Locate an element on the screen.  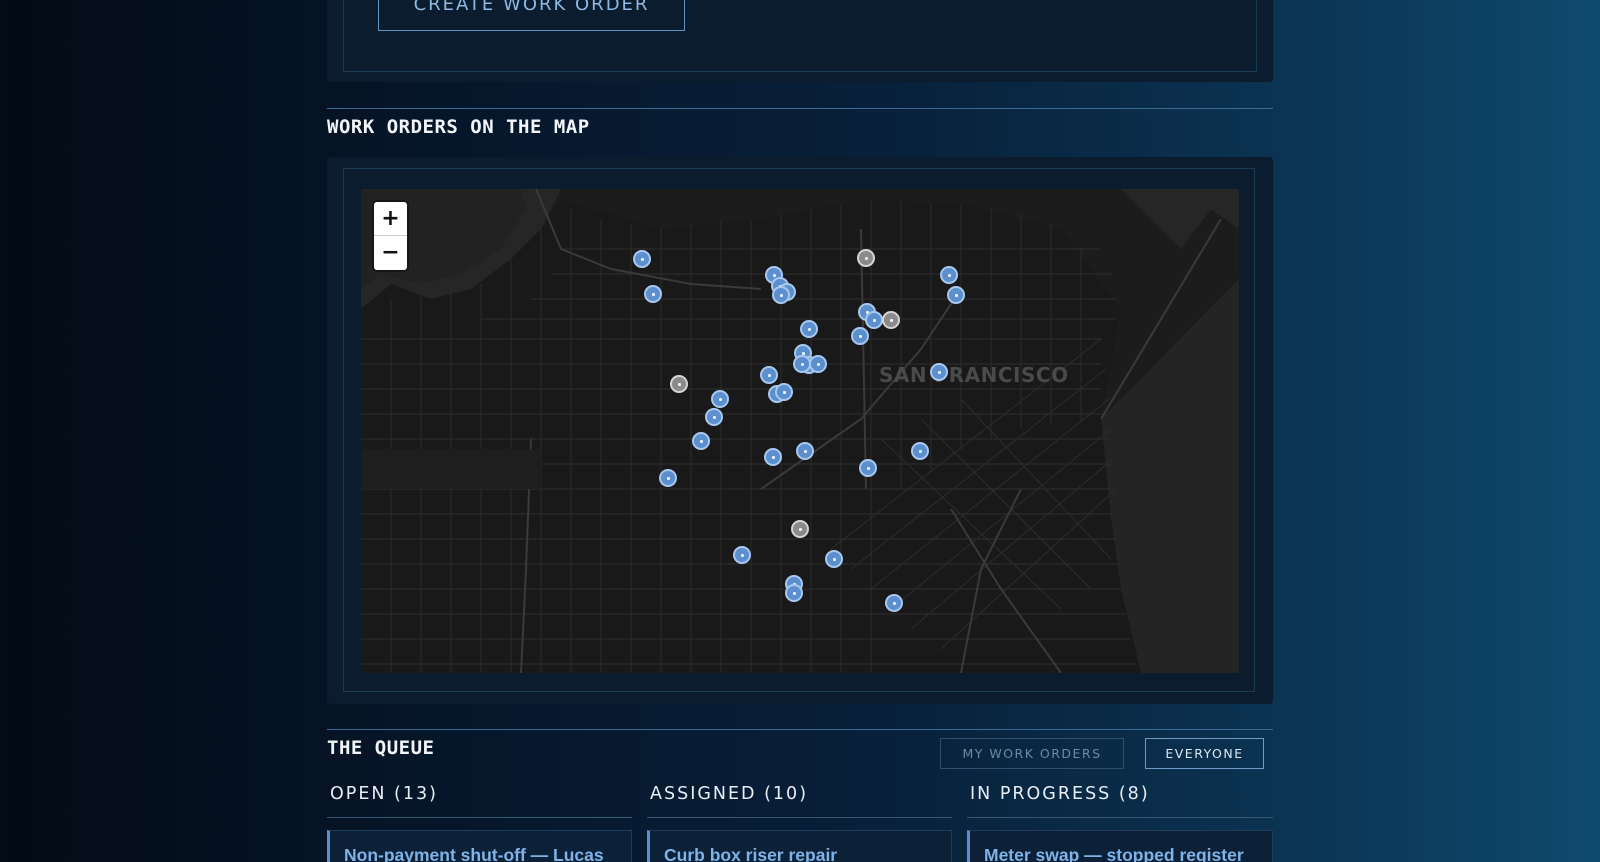
work-order-card: Non-payment shut-off — Lucas is located at coordinates (479, 846).